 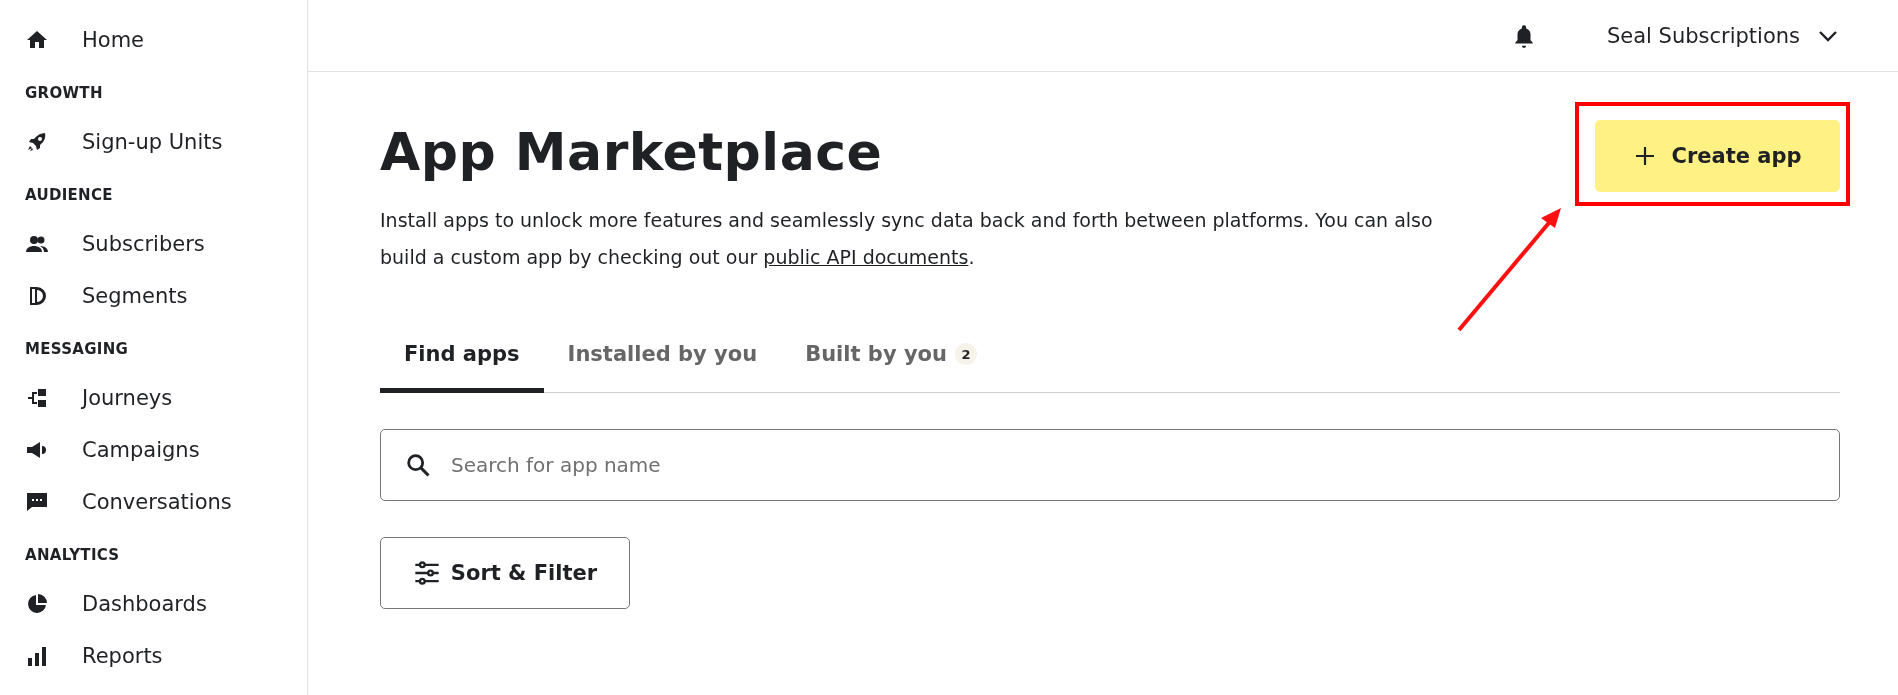 What do you see at coordinates (965, 354) in the screenshot?
I see `count-badge: 2` at bounding box center [965, 354].